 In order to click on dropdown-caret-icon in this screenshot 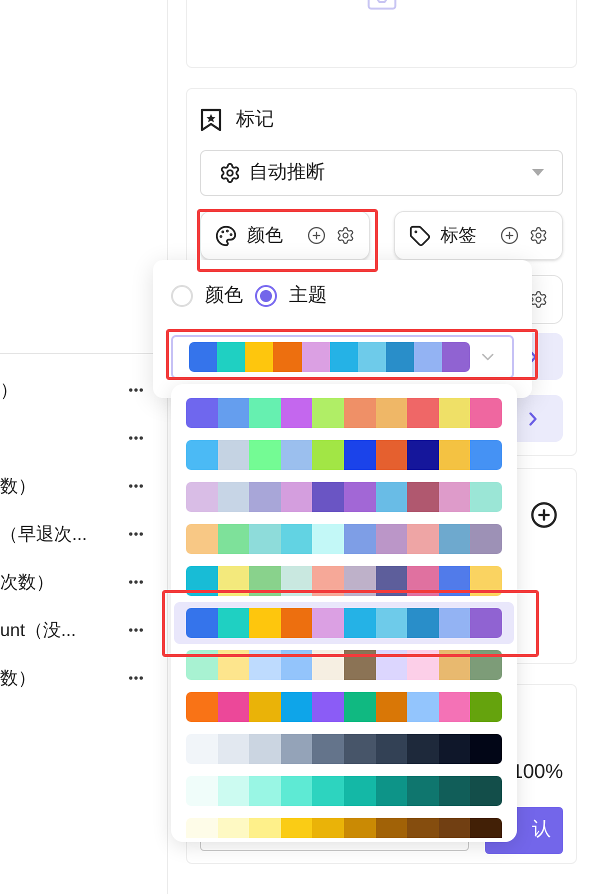, I will do `click(538, 173)`.